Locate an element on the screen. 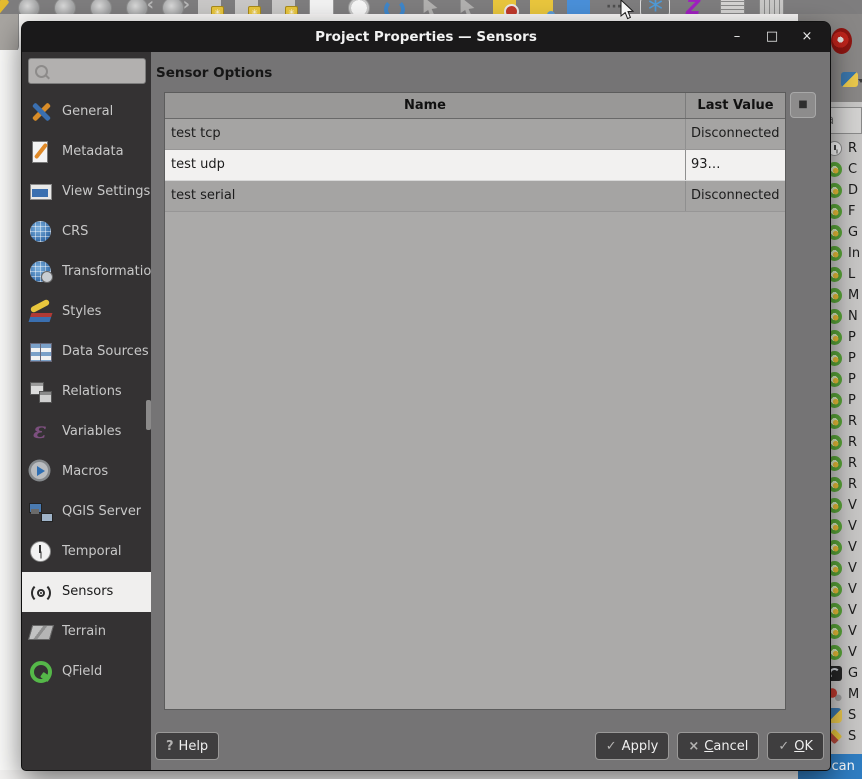 Image resolution: width=862 pixels, height=779 pixels. sidebar-item-label: Styles is located at coordinates (82, 312).